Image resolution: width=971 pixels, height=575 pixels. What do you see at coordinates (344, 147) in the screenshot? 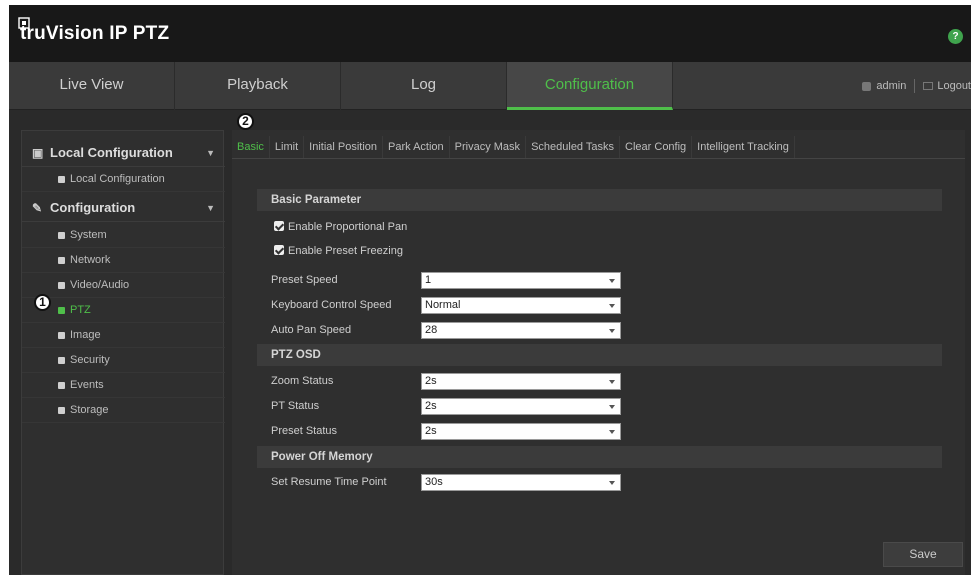
I see `subtab-initial-position: Initial Position` at bounding box center [344, 147].